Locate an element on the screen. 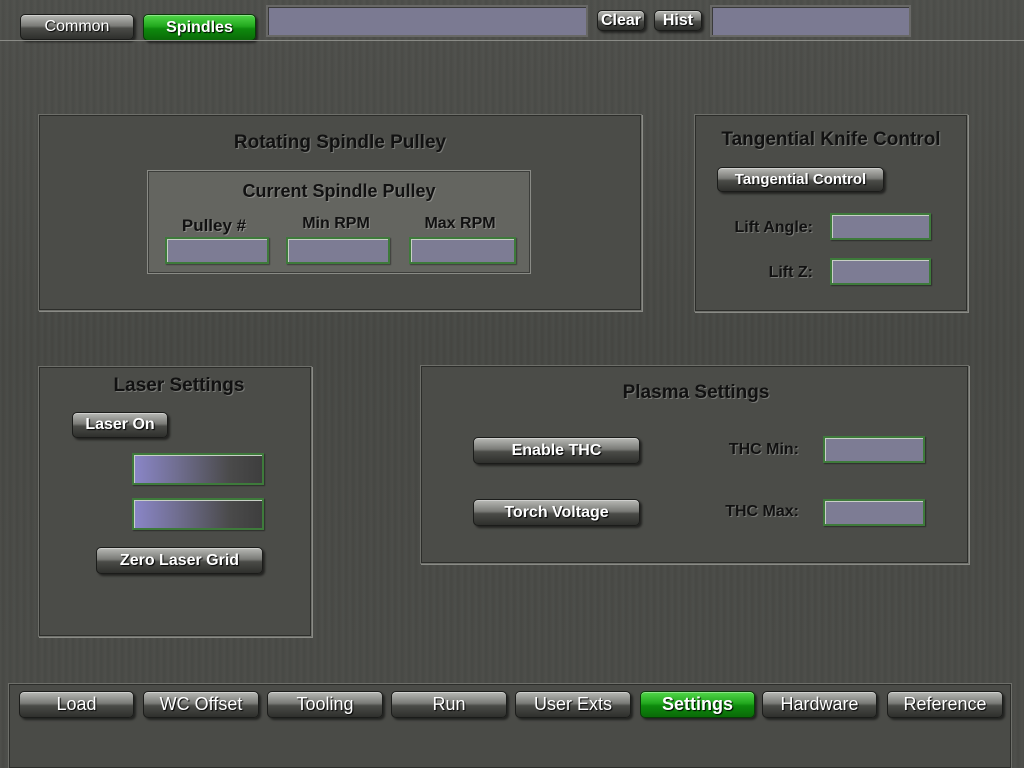 The width and height of the screenshot is (1024, 768). nav-user-exts: User Exts is located at coordinates (573, 704).